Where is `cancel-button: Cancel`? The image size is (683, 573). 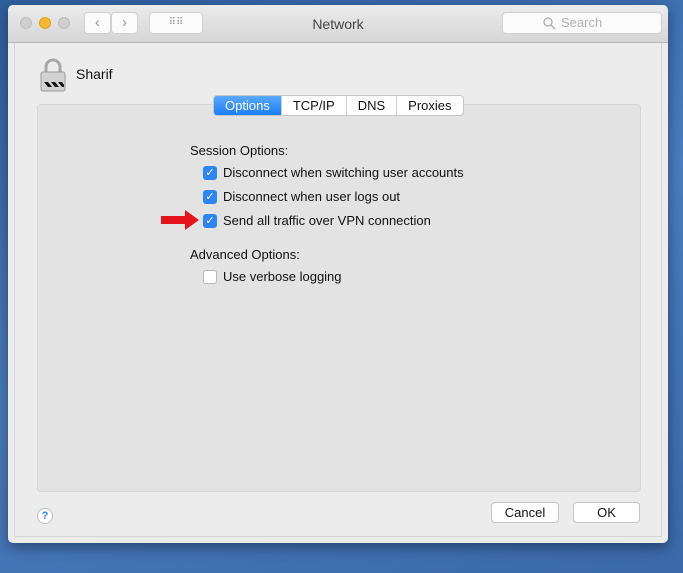
cancel-button: Cancel is located at coordinates (525, 512).